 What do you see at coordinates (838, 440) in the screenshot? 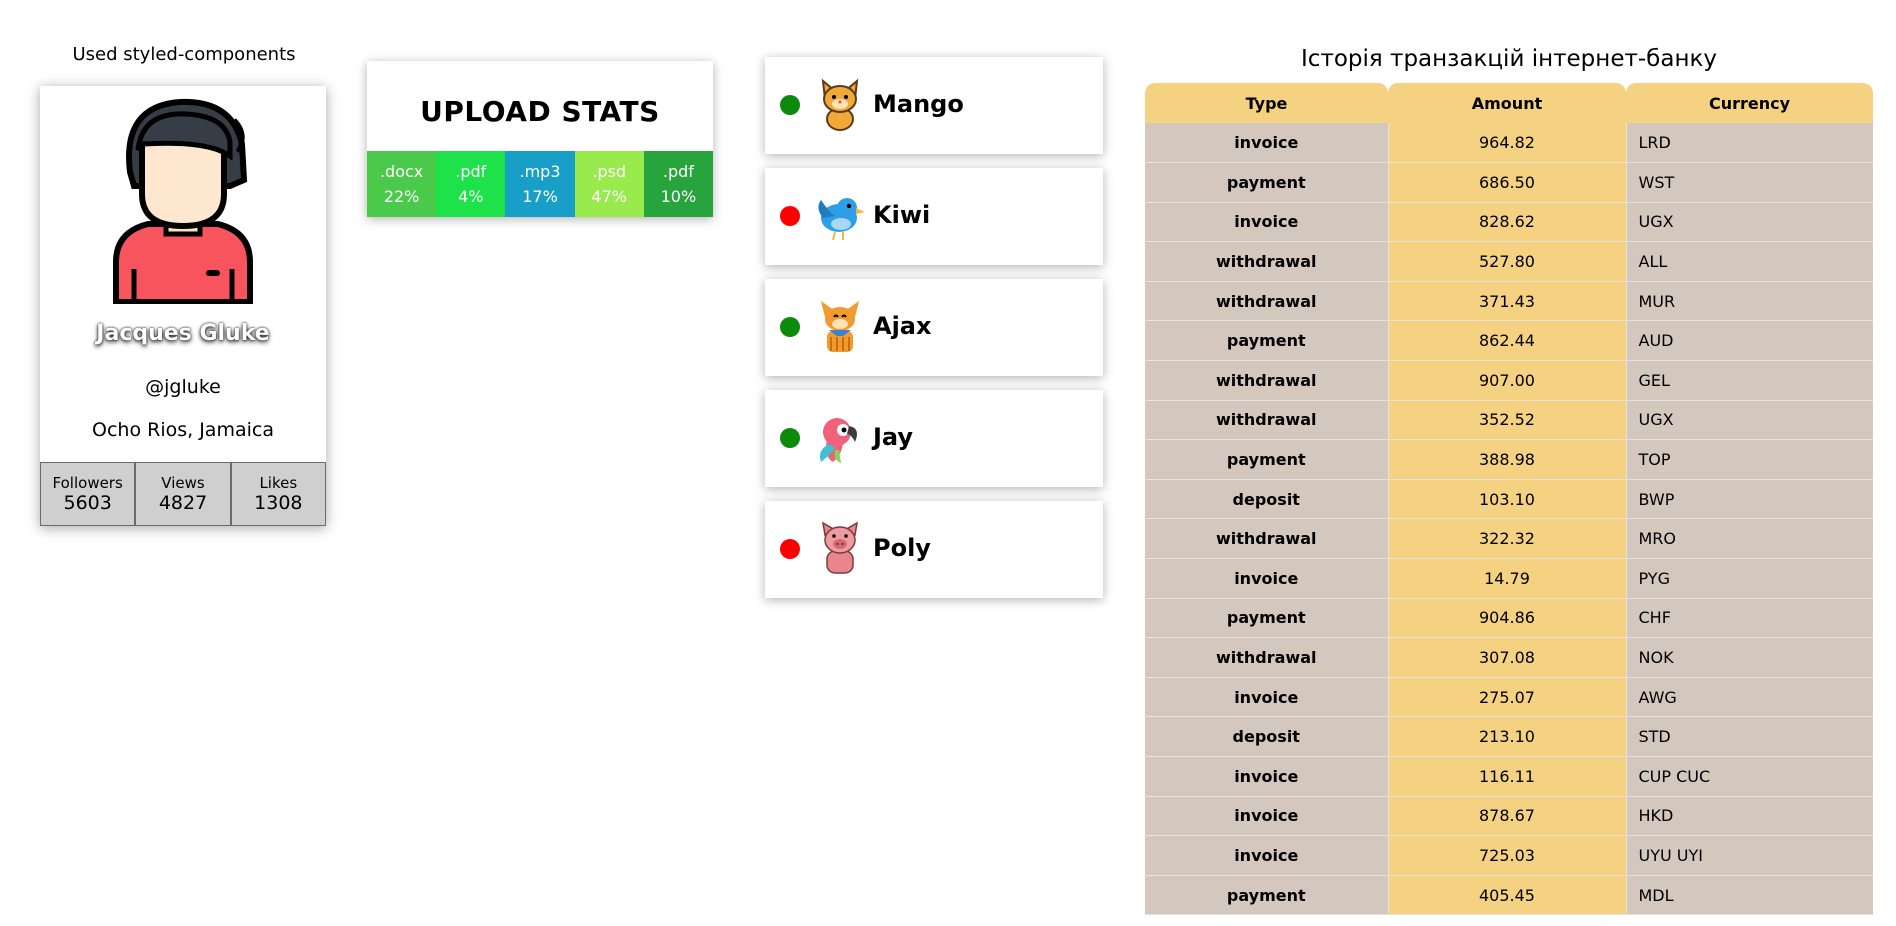
I see `parrot-icon` at bounding box center [838, 440].